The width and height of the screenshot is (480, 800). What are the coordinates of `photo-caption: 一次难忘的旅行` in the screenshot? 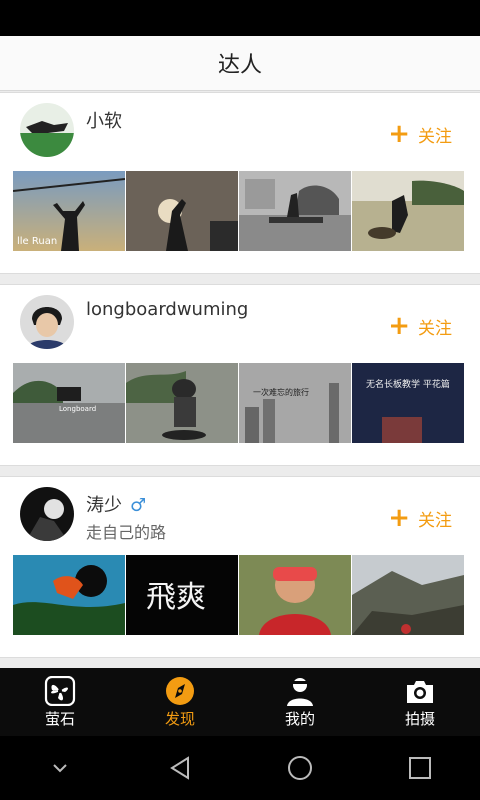 It's located at (281, 392).